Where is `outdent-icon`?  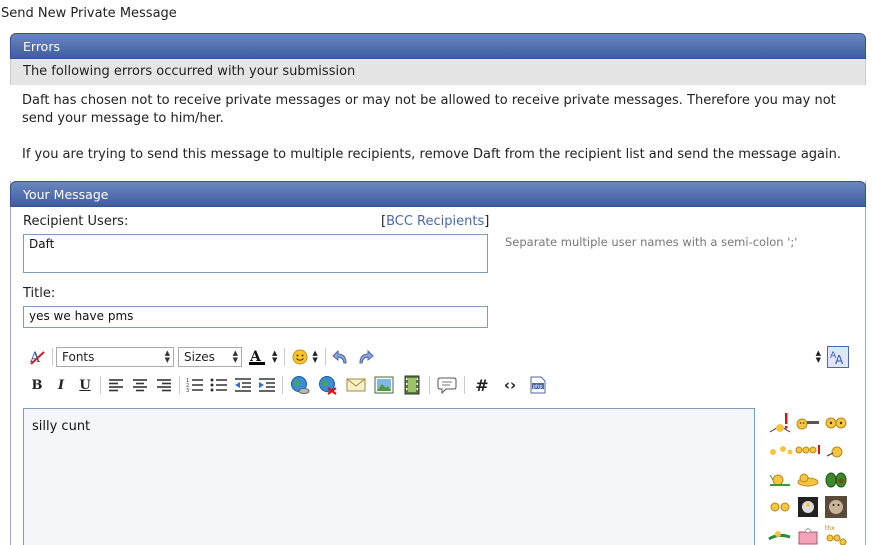 outdent-icon is located at coordinates (243, 385).